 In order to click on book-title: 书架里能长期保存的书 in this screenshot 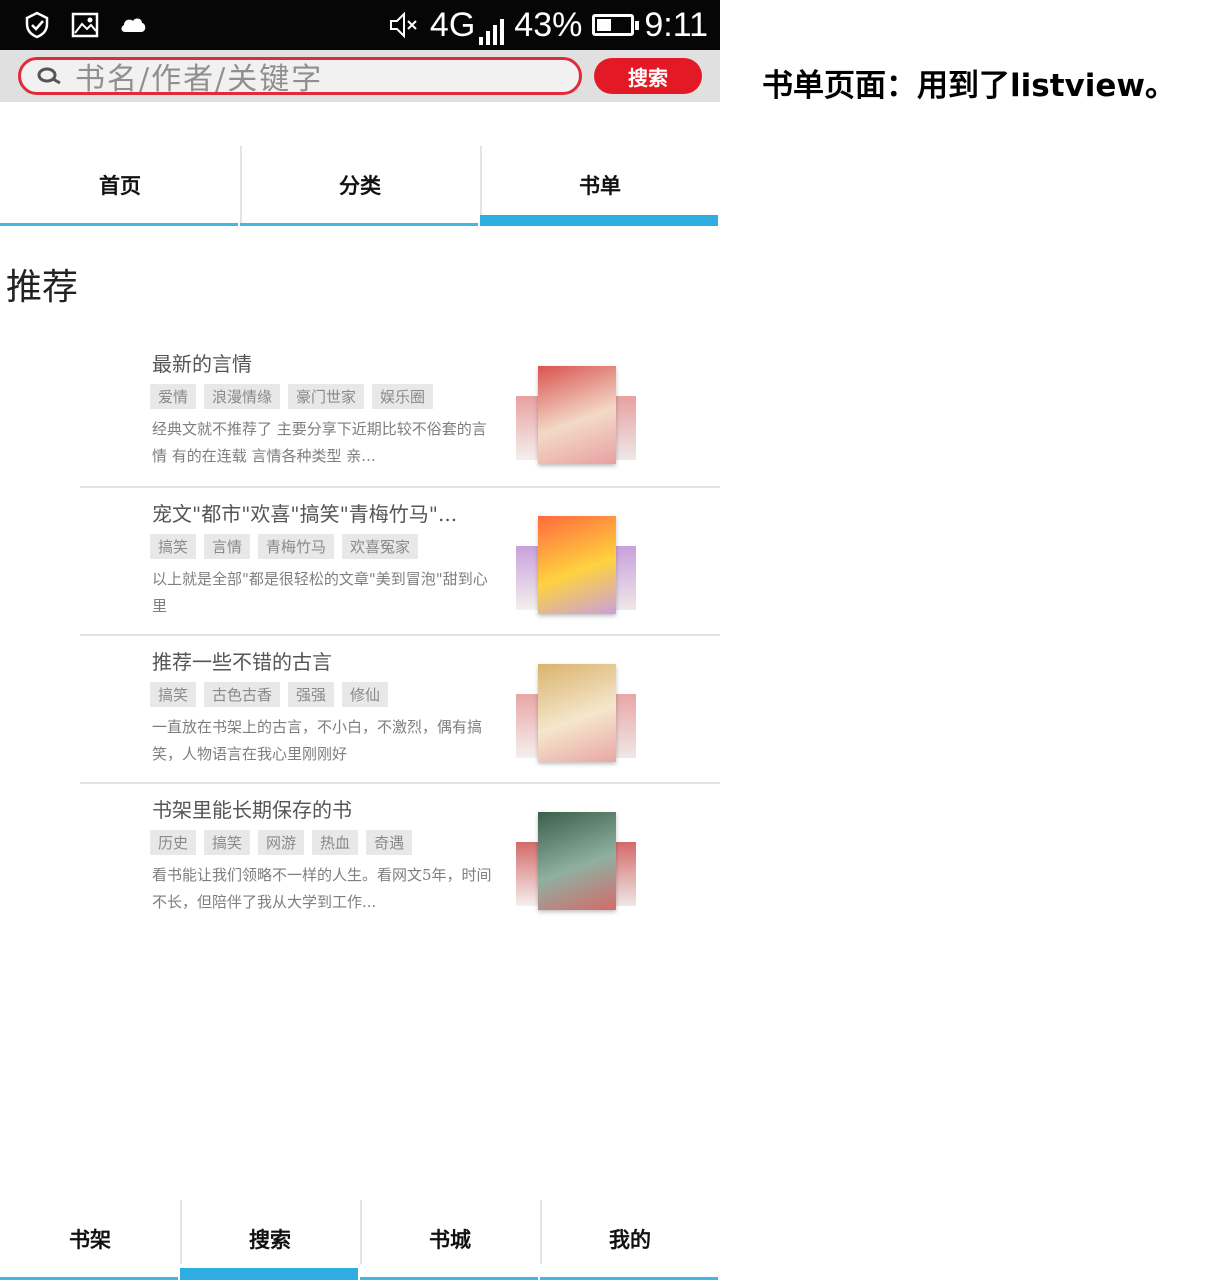, I will do `click(252, 810)`.